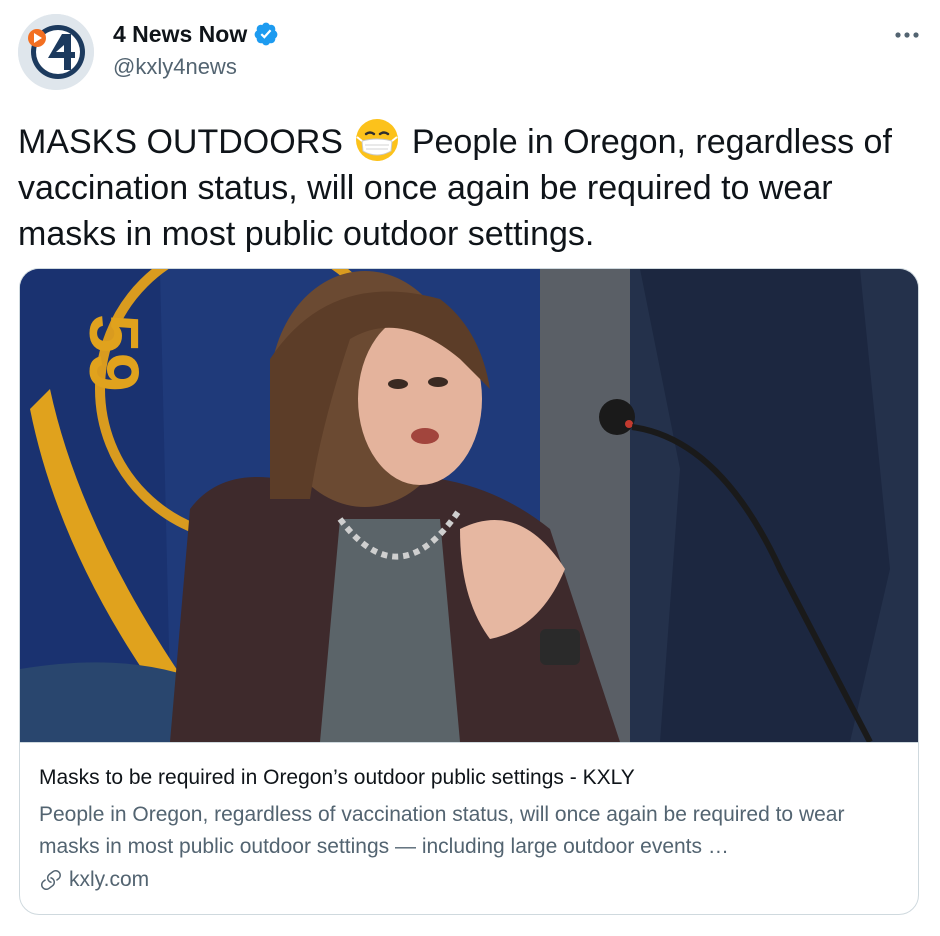 This screenshot has height=936, width=940. I want to click on face-with-medical-mask-icon, so click(377, 140).